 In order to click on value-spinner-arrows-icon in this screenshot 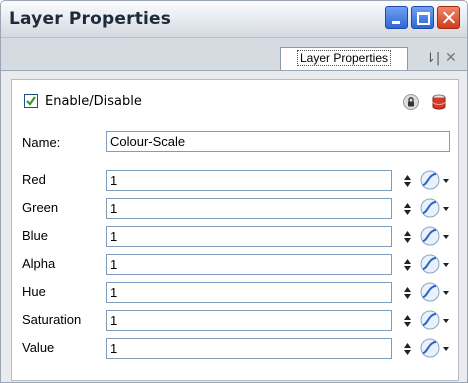, I will do `click(407, 349)`.